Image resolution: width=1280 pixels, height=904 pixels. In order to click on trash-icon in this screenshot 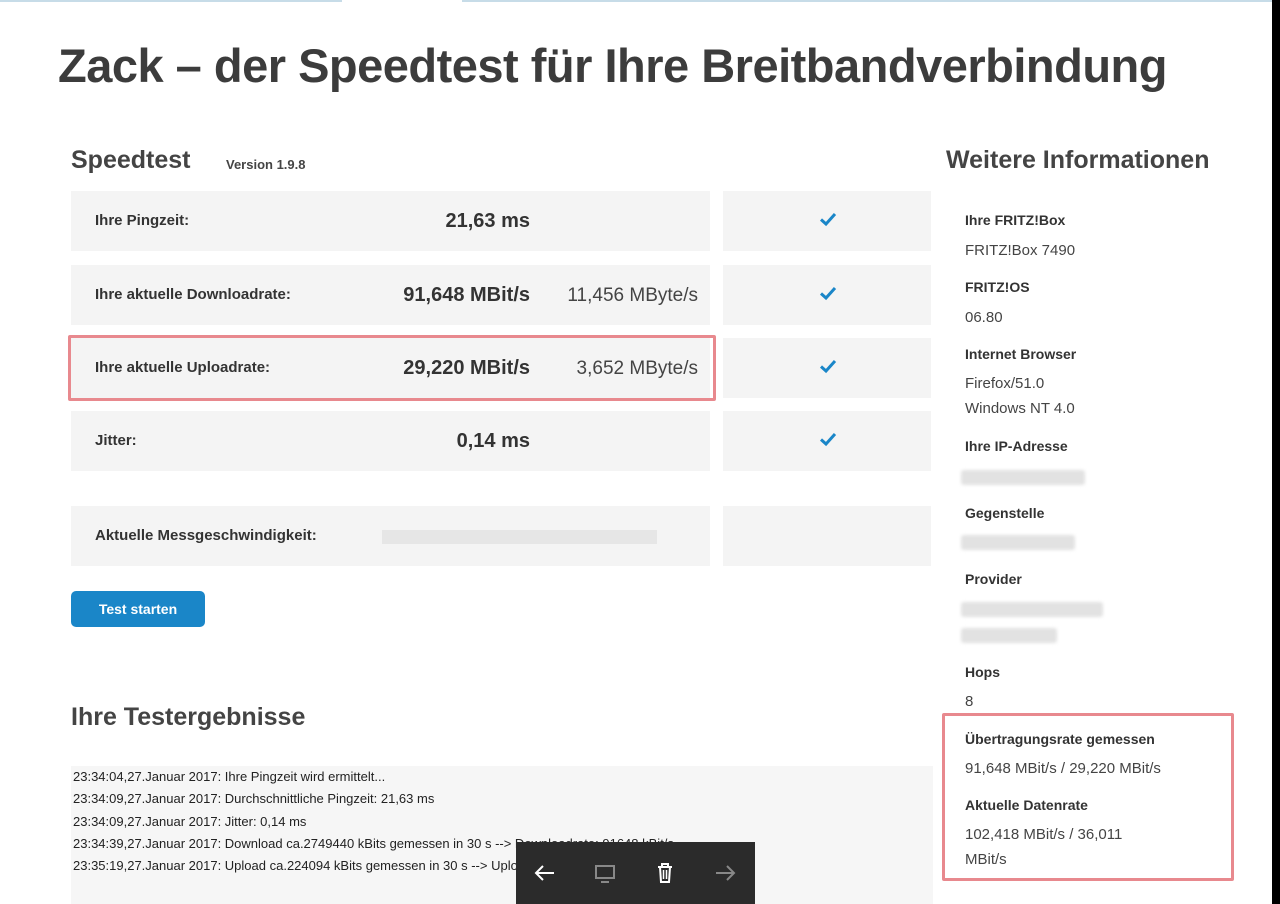, I will do `click(665, 873)`.